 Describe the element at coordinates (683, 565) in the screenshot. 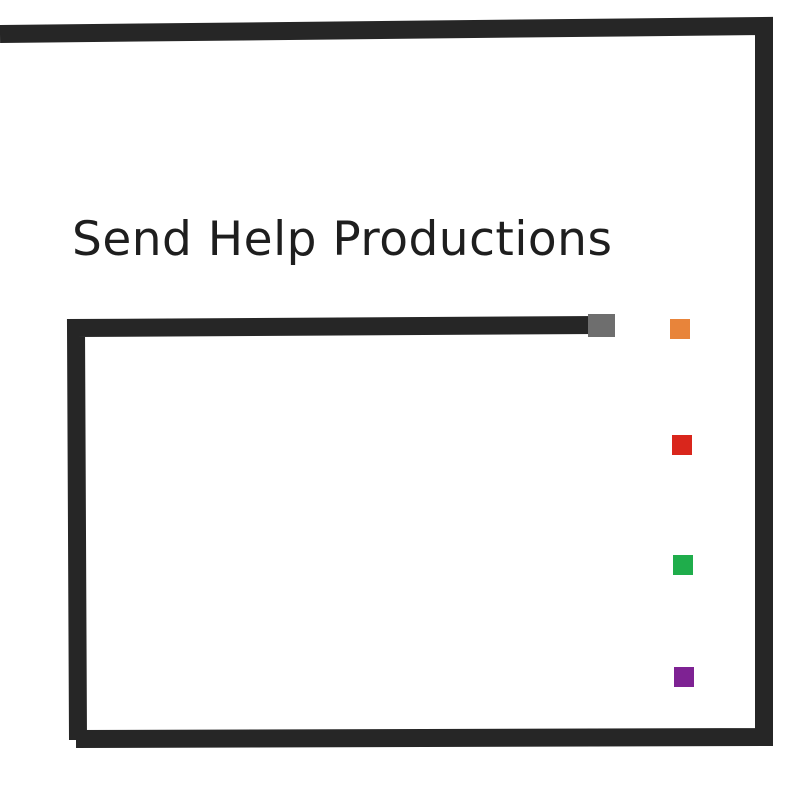

I see `green-square` at that location.